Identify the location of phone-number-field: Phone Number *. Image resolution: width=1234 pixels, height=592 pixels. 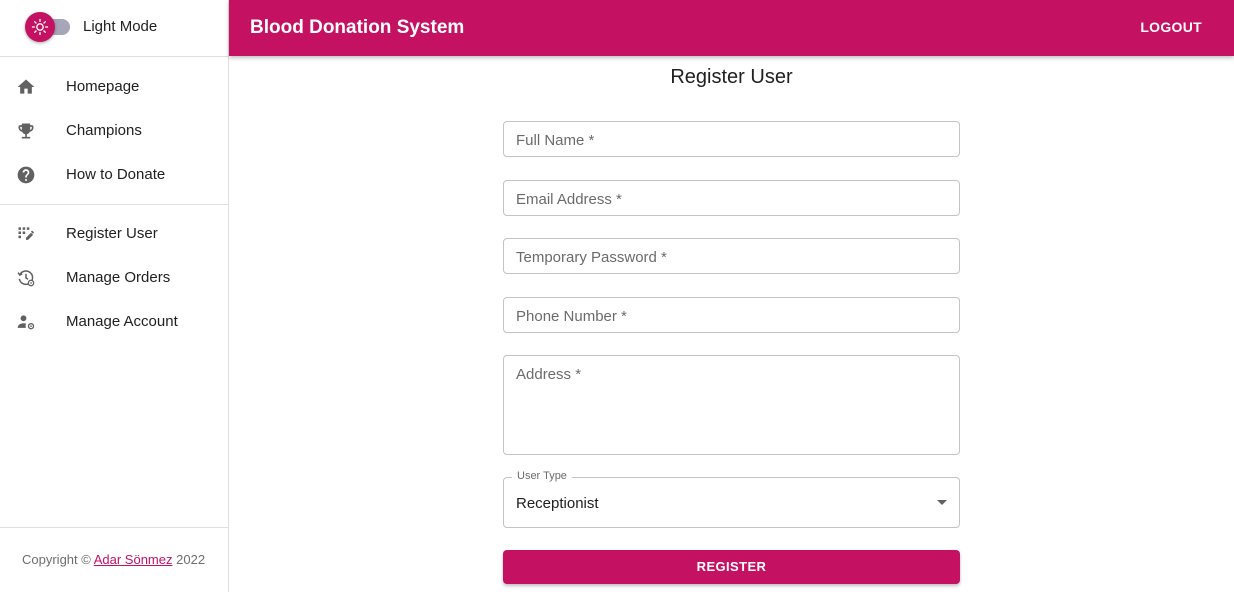
(731, 315).